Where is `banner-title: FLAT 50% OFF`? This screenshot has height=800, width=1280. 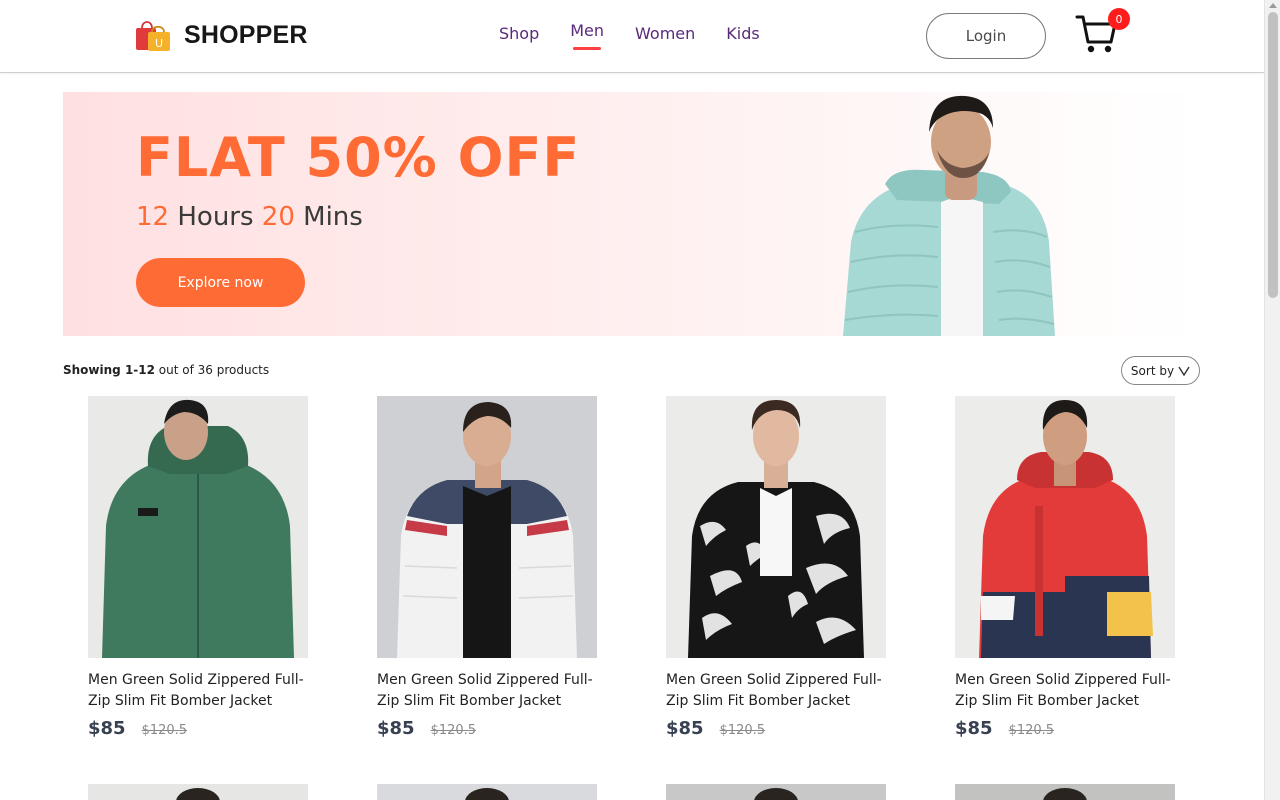
banner-title: FLAT 50% OFF is located at coordinates (358, 157).